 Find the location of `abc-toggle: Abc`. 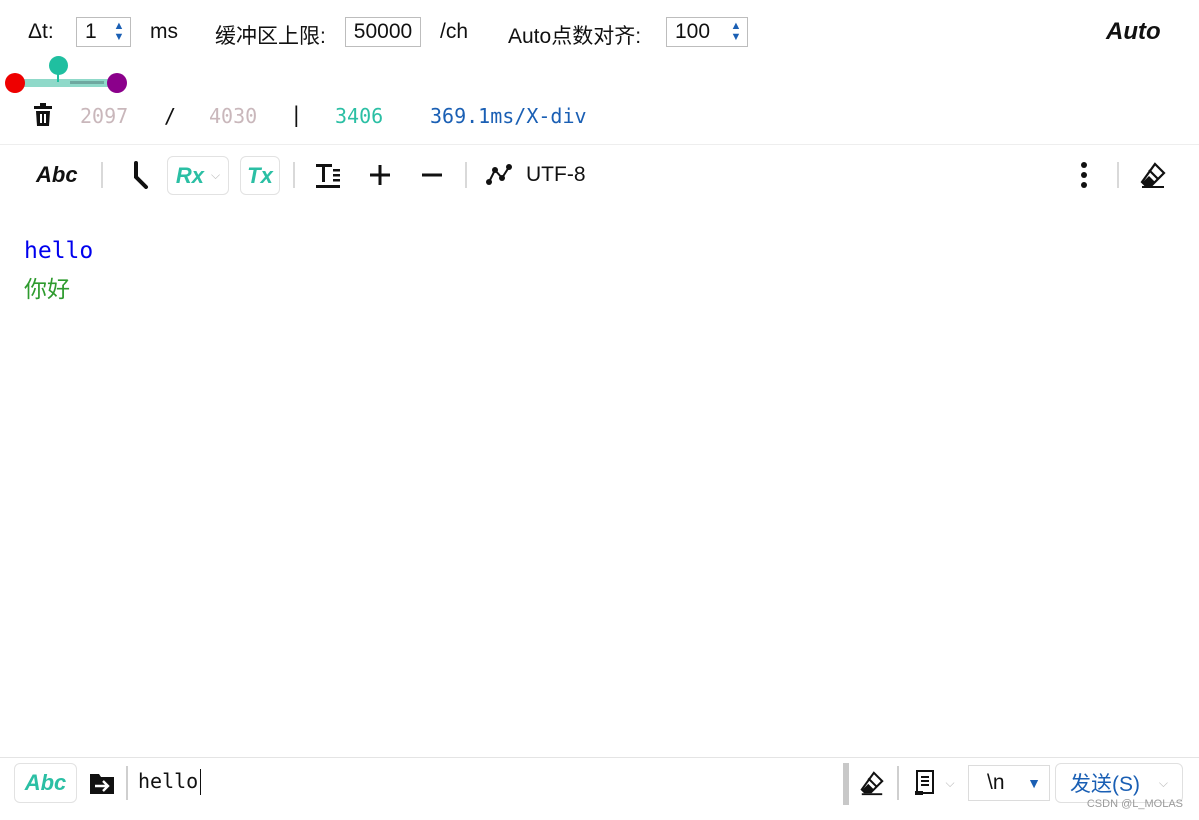

abc-toggle: Abc is located at coordinates (57, 175).